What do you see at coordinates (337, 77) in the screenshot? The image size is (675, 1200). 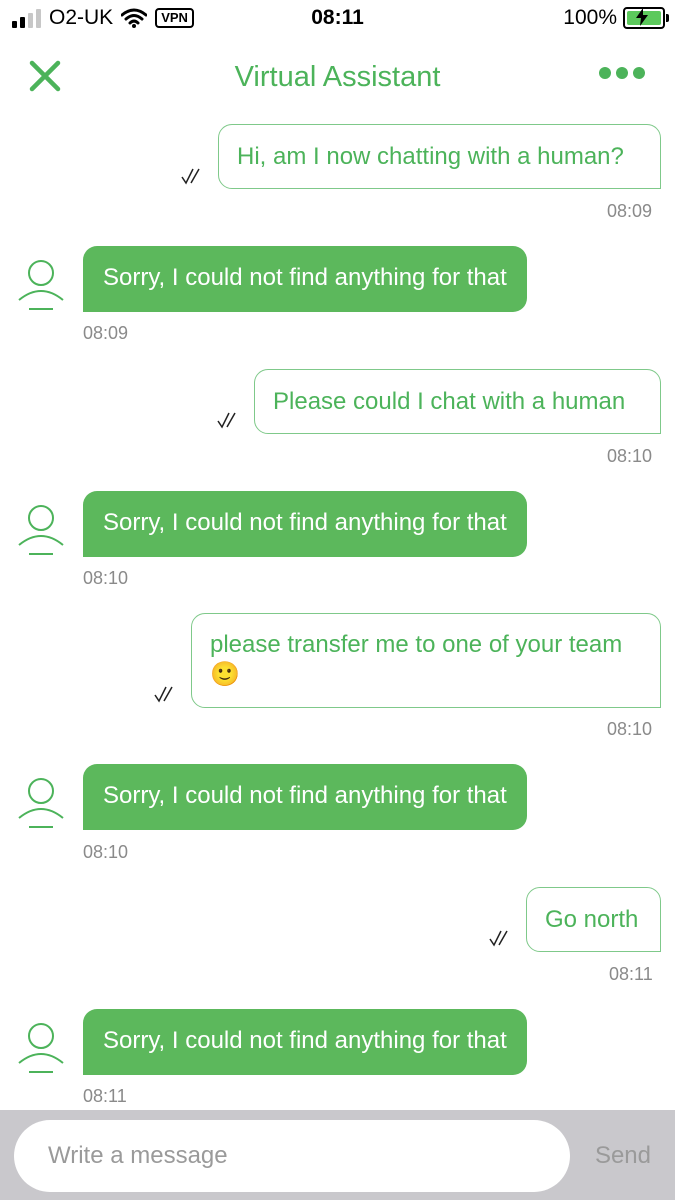 I see `page-title: Virtual Assistant` at bounding box center [337, 77].